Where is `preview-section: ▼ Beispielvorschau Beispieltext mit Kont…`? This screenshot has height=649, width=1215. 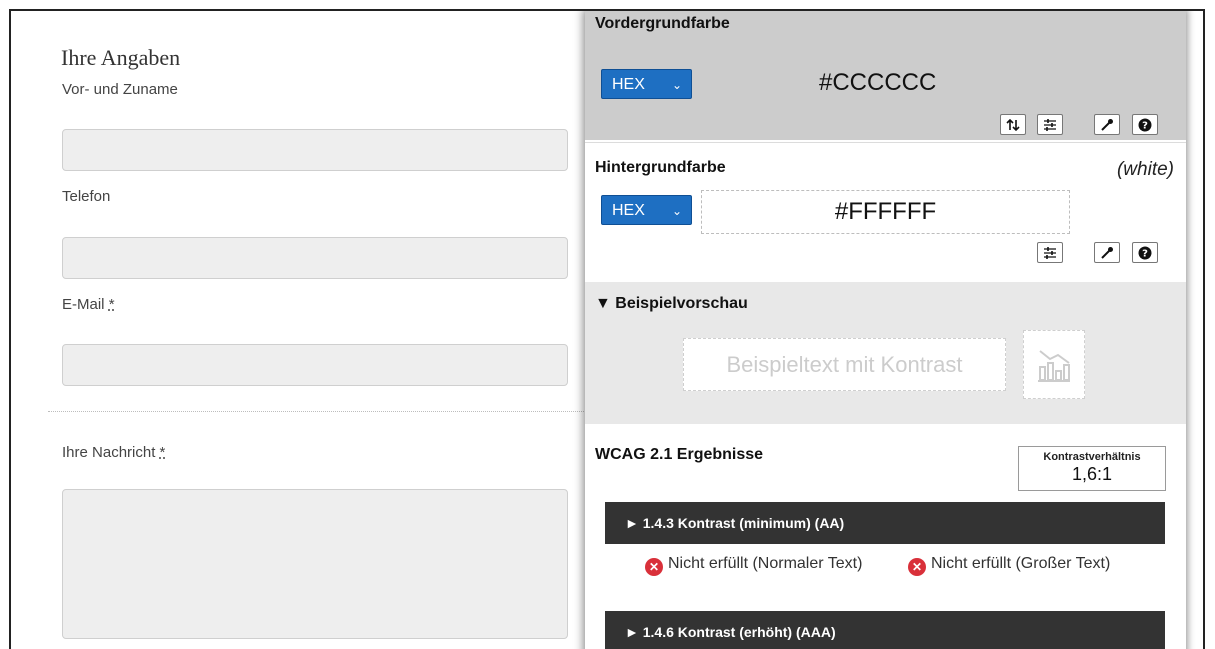 preview-section: ▼ Beispielvorschau Beispieltext mit Kont… is located at coordinates (885, 353).